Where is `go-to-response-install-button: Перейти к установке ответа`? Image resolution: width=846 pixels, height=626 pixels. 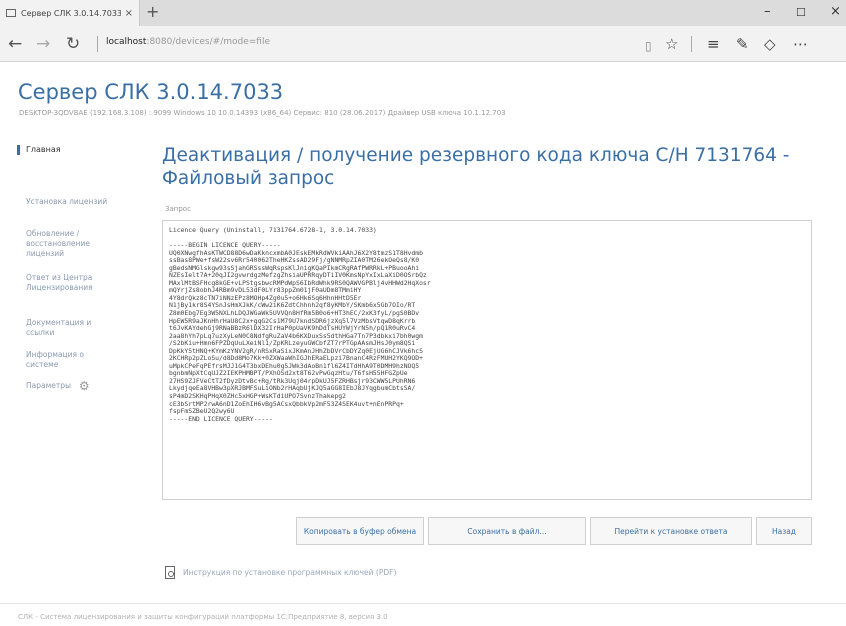 go-to-response-install-button: Перейти к установке ответа is located at coordinates (671, 531).